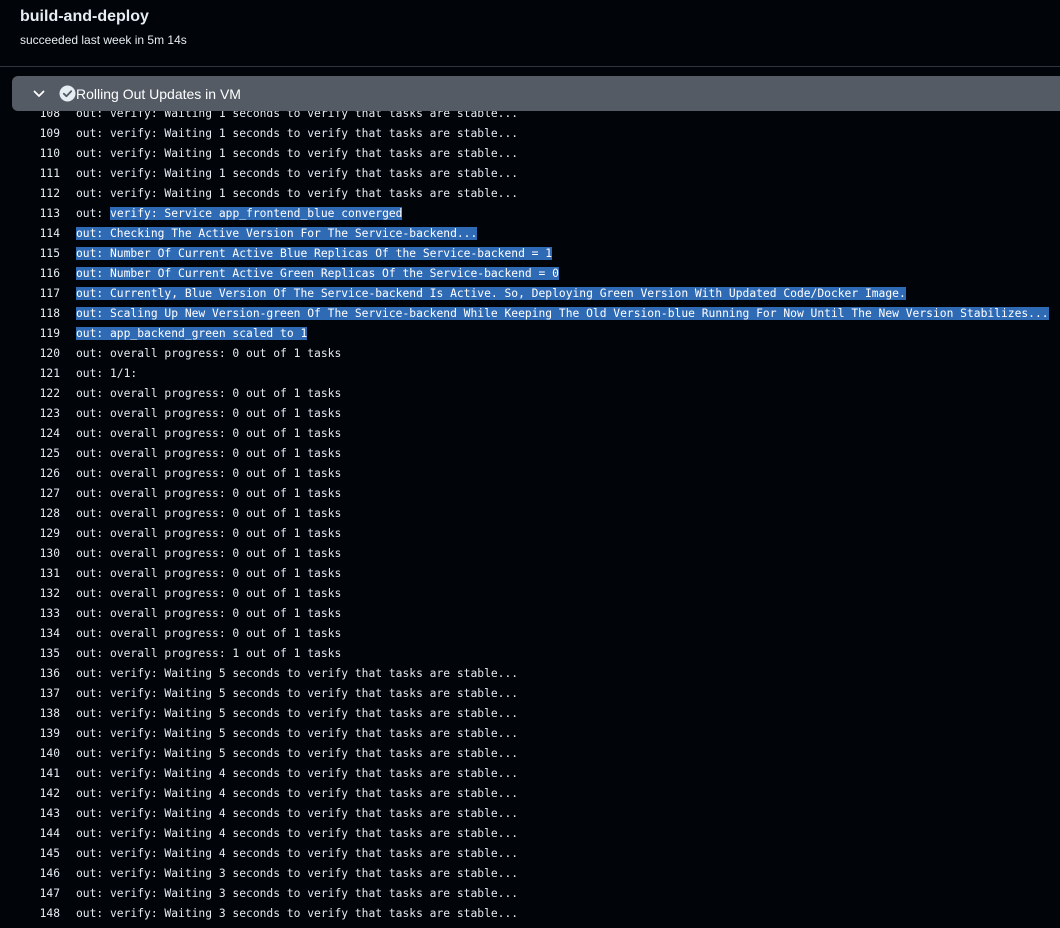  Describe the element at coordinates (30, 594) in the screenshot. I see `line-number: 132` at that location.